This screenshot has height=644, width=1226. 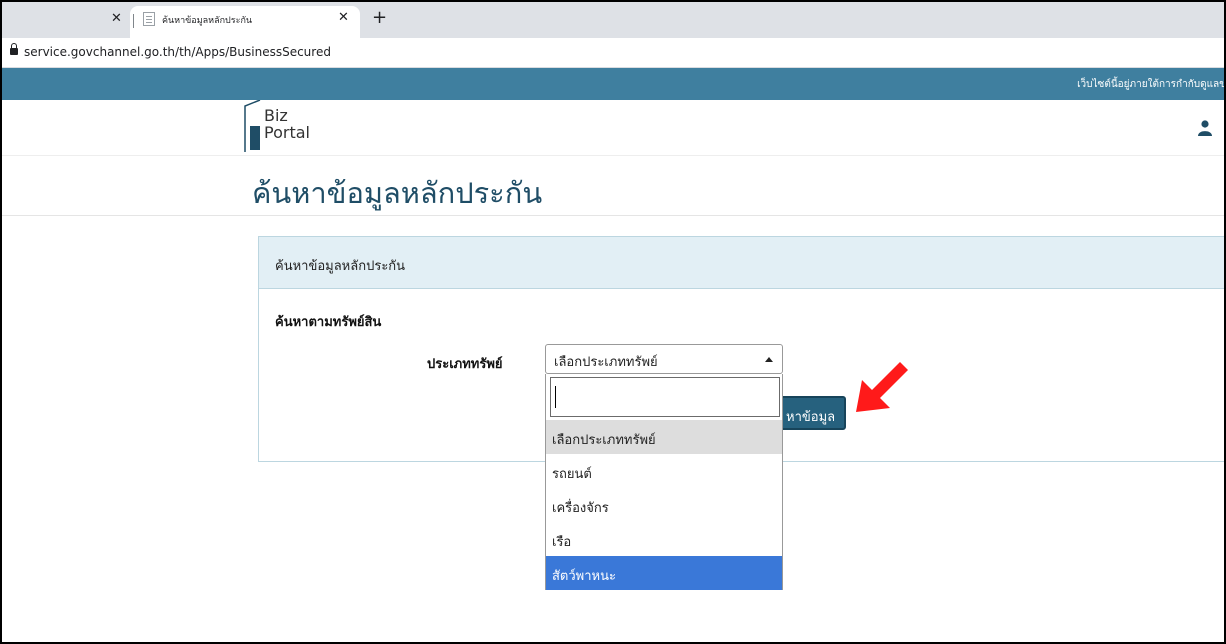 I want to click on title-band: ค้นหาข้อมูลหลักประกัน, so click(x=613, y=186).